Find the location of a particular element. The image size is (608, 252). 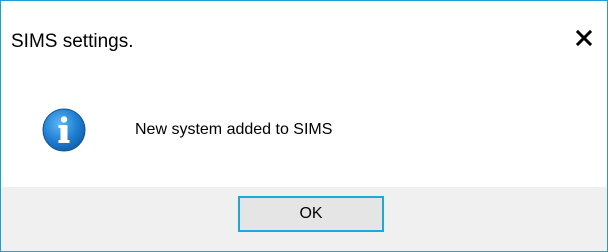

close-icon is located at coordinates (584, 38).